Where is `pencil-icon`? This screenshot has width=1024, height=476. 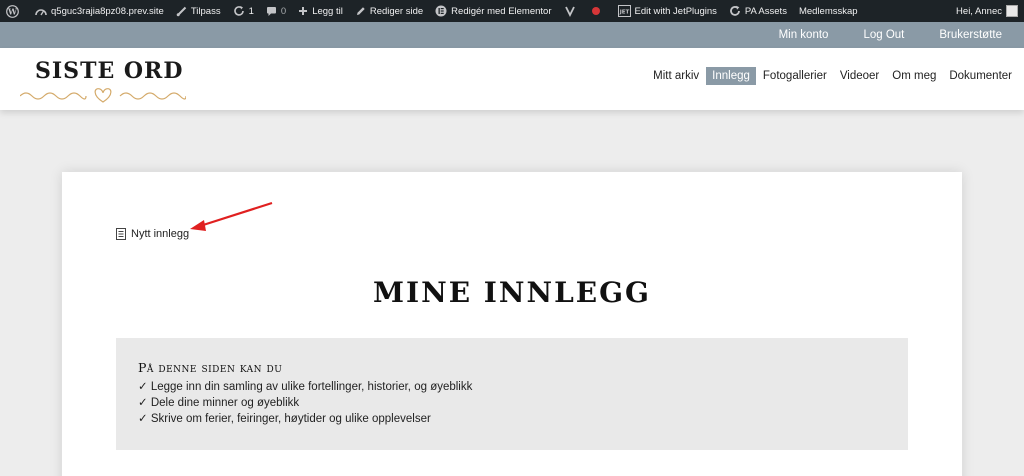 pencil-icon is located at coordinates (360, 11).